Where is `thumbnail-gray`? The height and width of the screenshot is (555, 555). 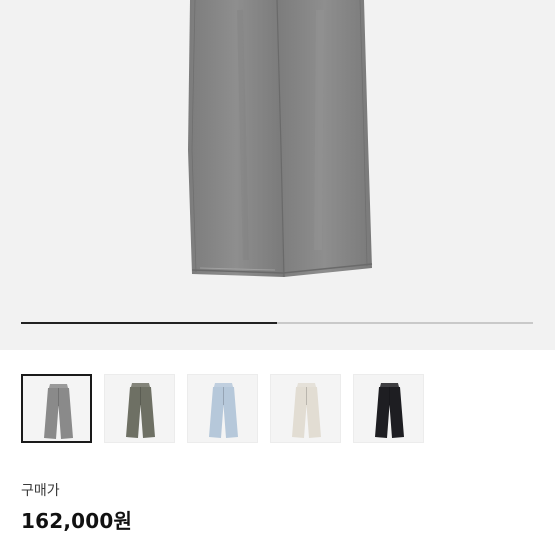
thumbnail-gray is located at coordinates (56, 408).